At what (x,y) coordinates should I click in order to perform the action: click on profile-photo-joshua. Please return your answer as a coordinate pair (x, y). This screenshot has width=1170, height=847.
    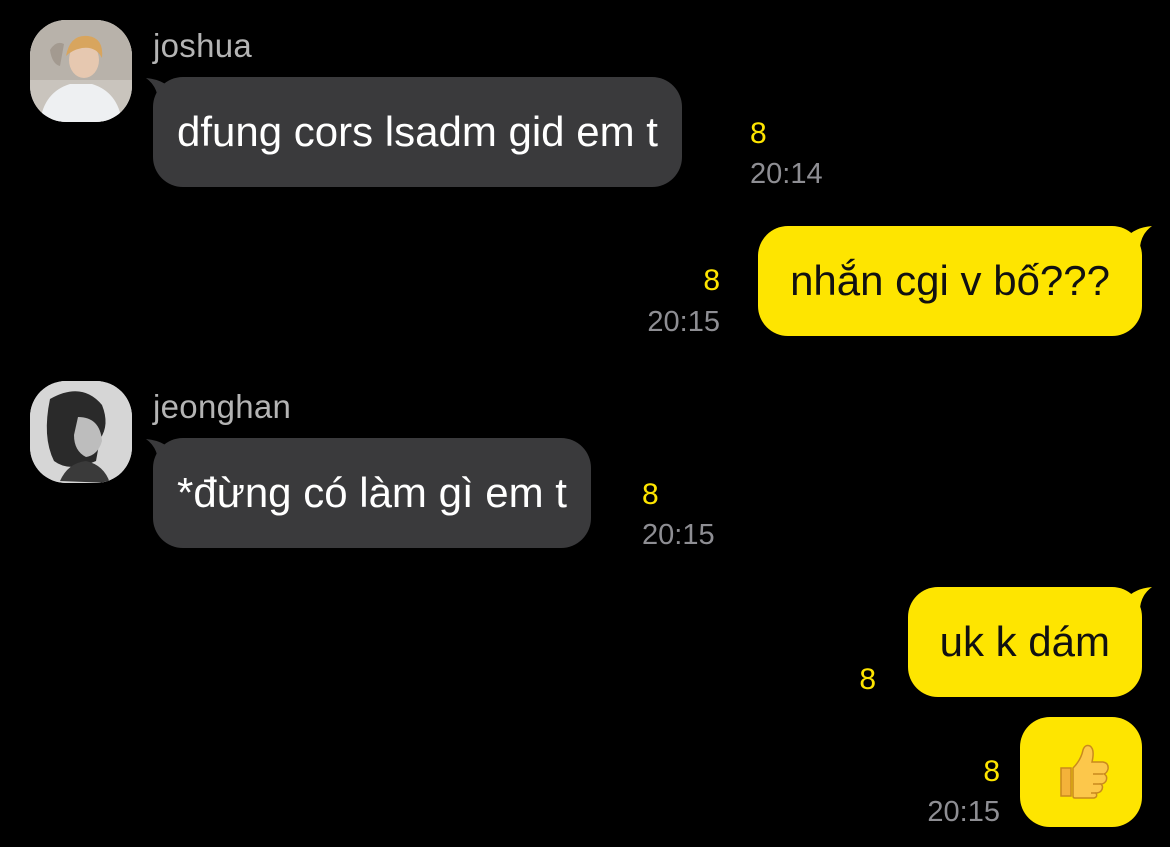
    Looking at the image, I should click on (81, 71).